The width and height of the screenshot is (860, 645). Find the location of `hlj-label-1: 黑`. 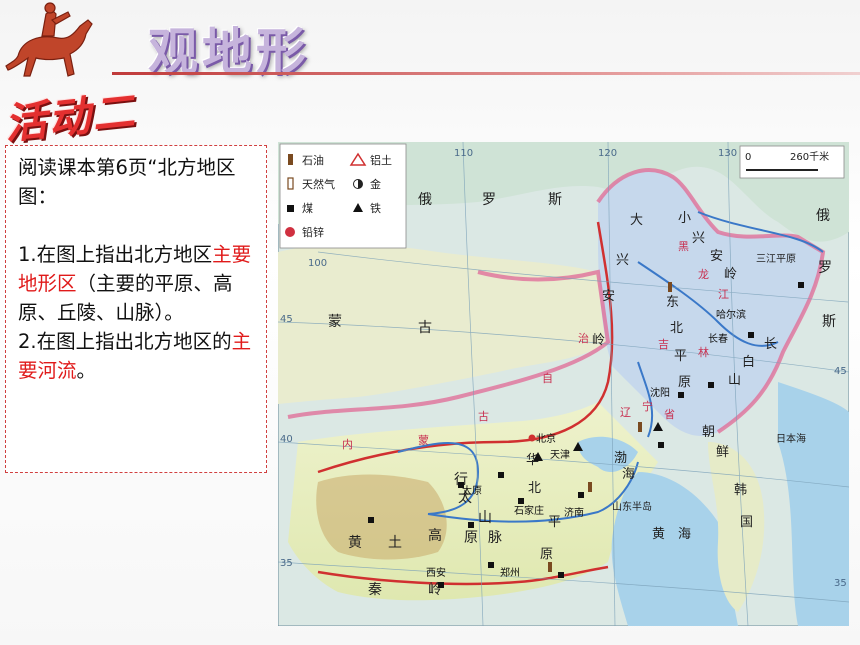

hlj-label-1: 黑 is located at coordinates (683, 246).